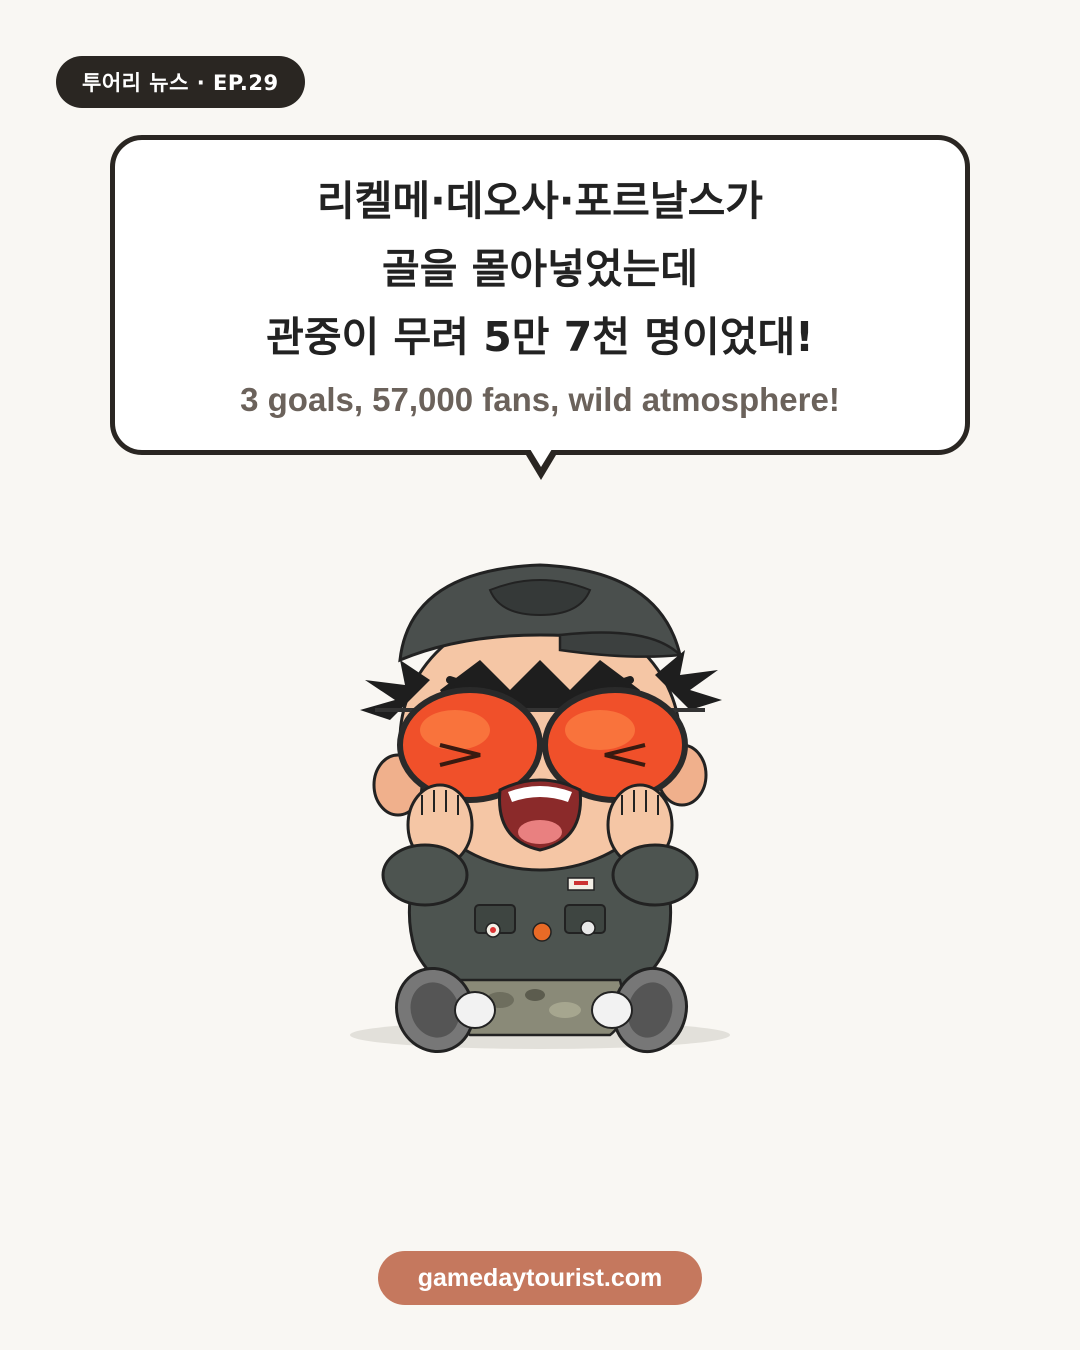  Describe the element at coordinates (540, 399) in the screenshot. I see `english-subline: 3 goals, 57,000 fans, wild atmosphere!` at that location.